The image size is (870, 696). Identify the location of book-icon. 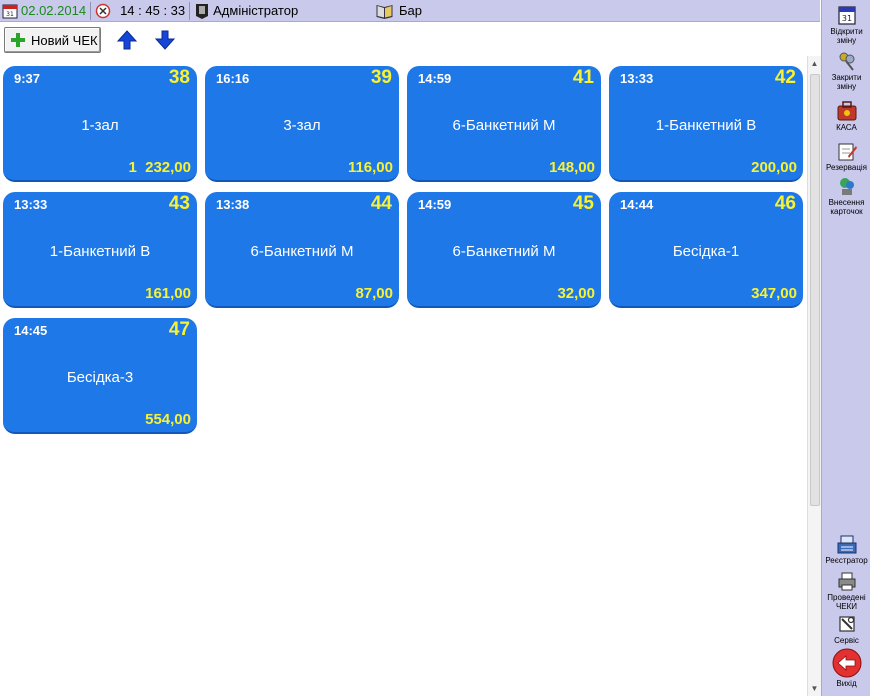
(384, 11).